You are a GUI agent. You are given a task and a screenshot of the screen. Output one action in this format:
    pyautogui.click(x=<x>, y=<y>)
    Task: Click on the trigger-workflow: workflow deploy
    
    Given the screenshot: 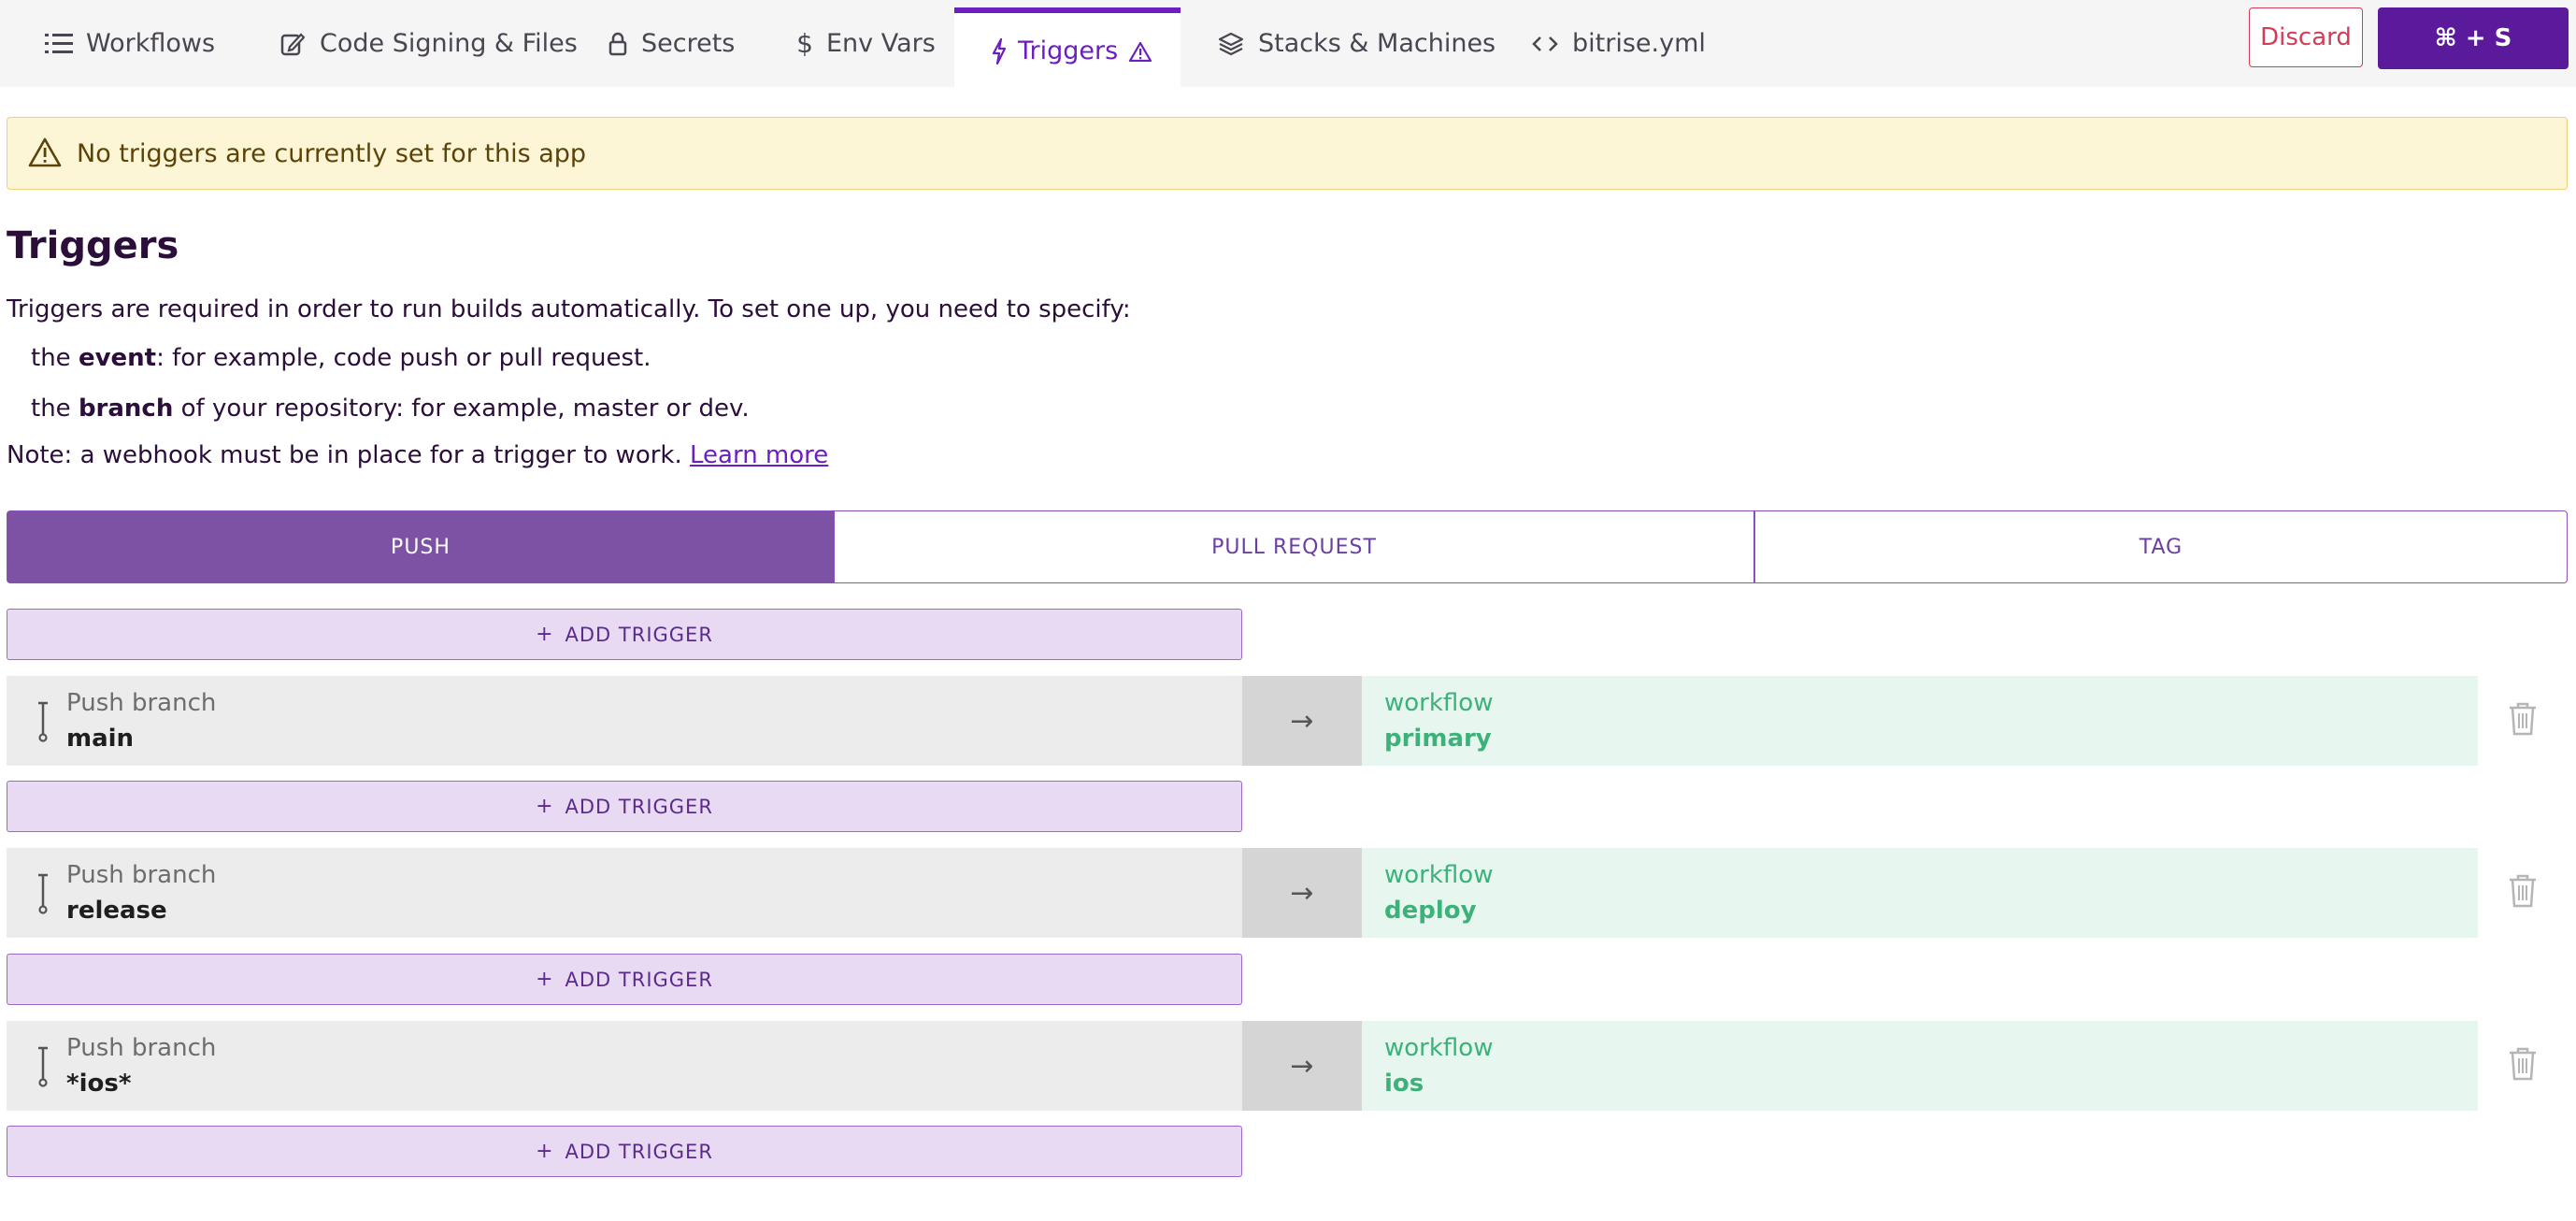 What is the action you would take?
    pyautogui.click(x=1920, y=893)
    